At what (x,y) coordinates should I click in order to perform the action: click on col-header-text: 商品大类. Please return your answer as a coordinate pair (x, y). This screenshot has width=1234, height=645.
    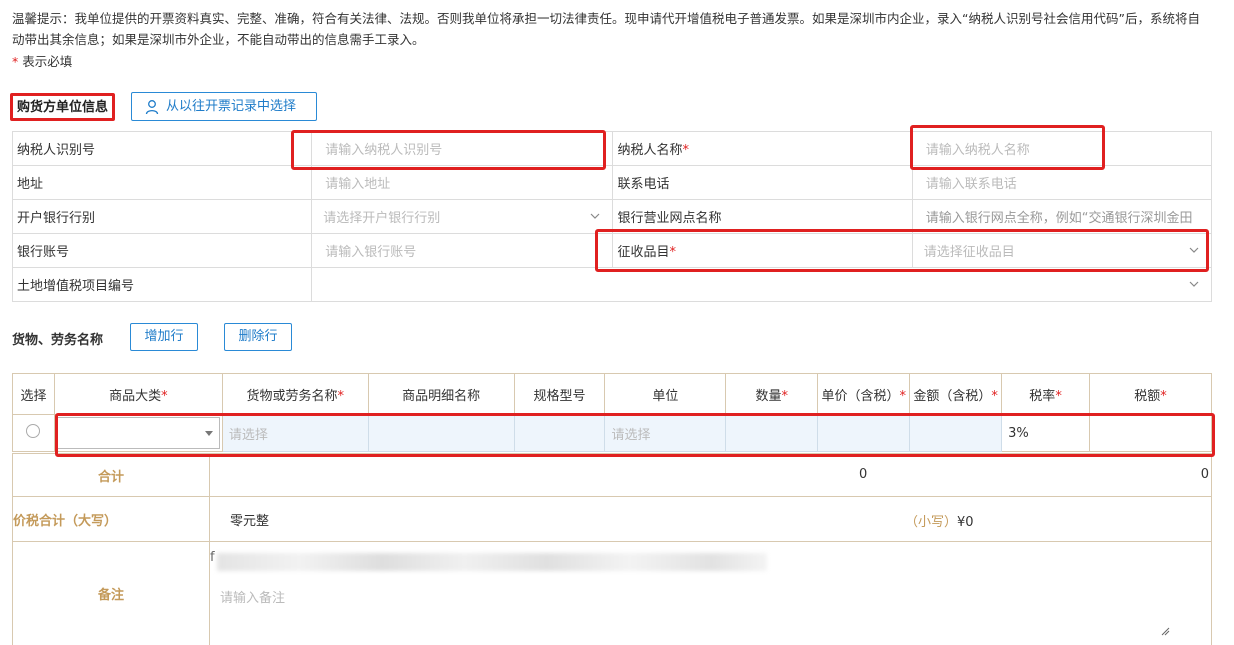
    Looking at the image, I should click on (135, 396).